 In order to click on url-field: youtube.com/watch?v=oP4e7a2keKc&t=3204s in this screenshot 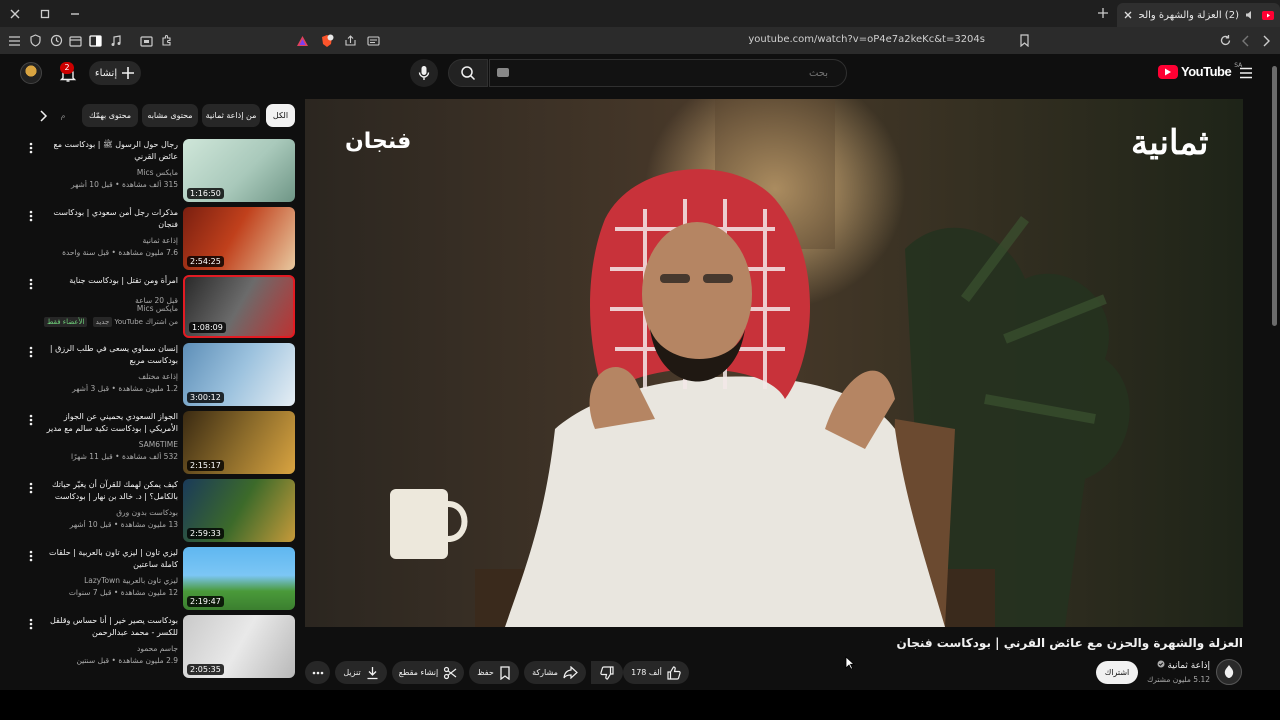, I will do `click(862, 39)`.